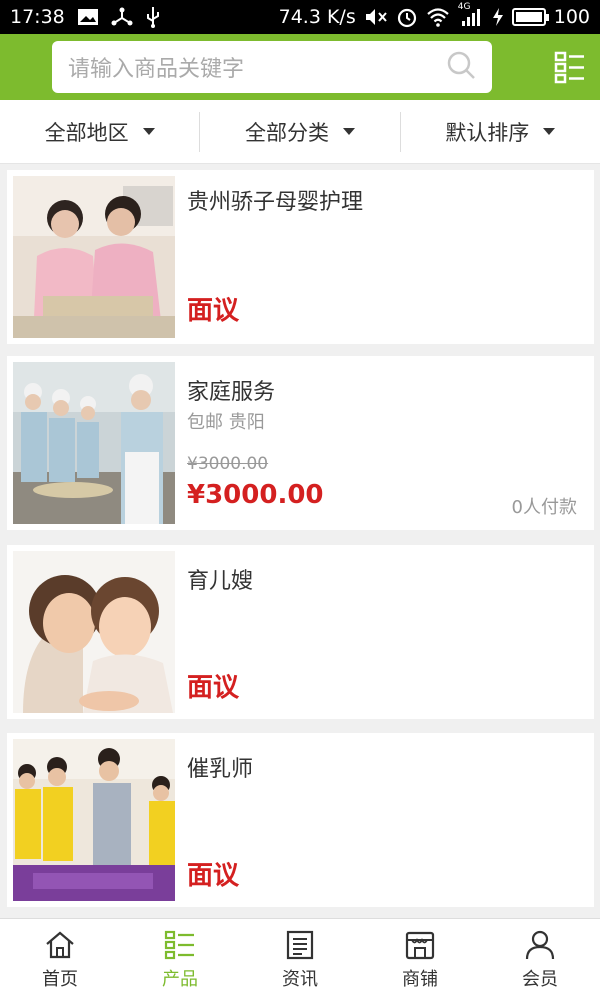 This screenshot has height=1000, width=600. I want to click on filter-category-label: 全部分类, so click(286, 132).